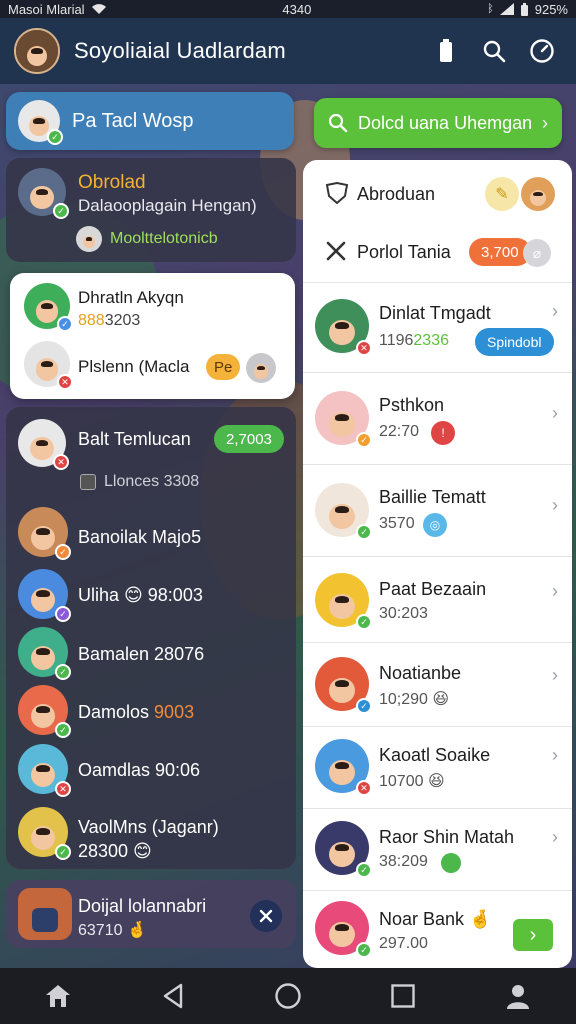  I want to click on conversation-name: Noatianbe, so click(420, 673).